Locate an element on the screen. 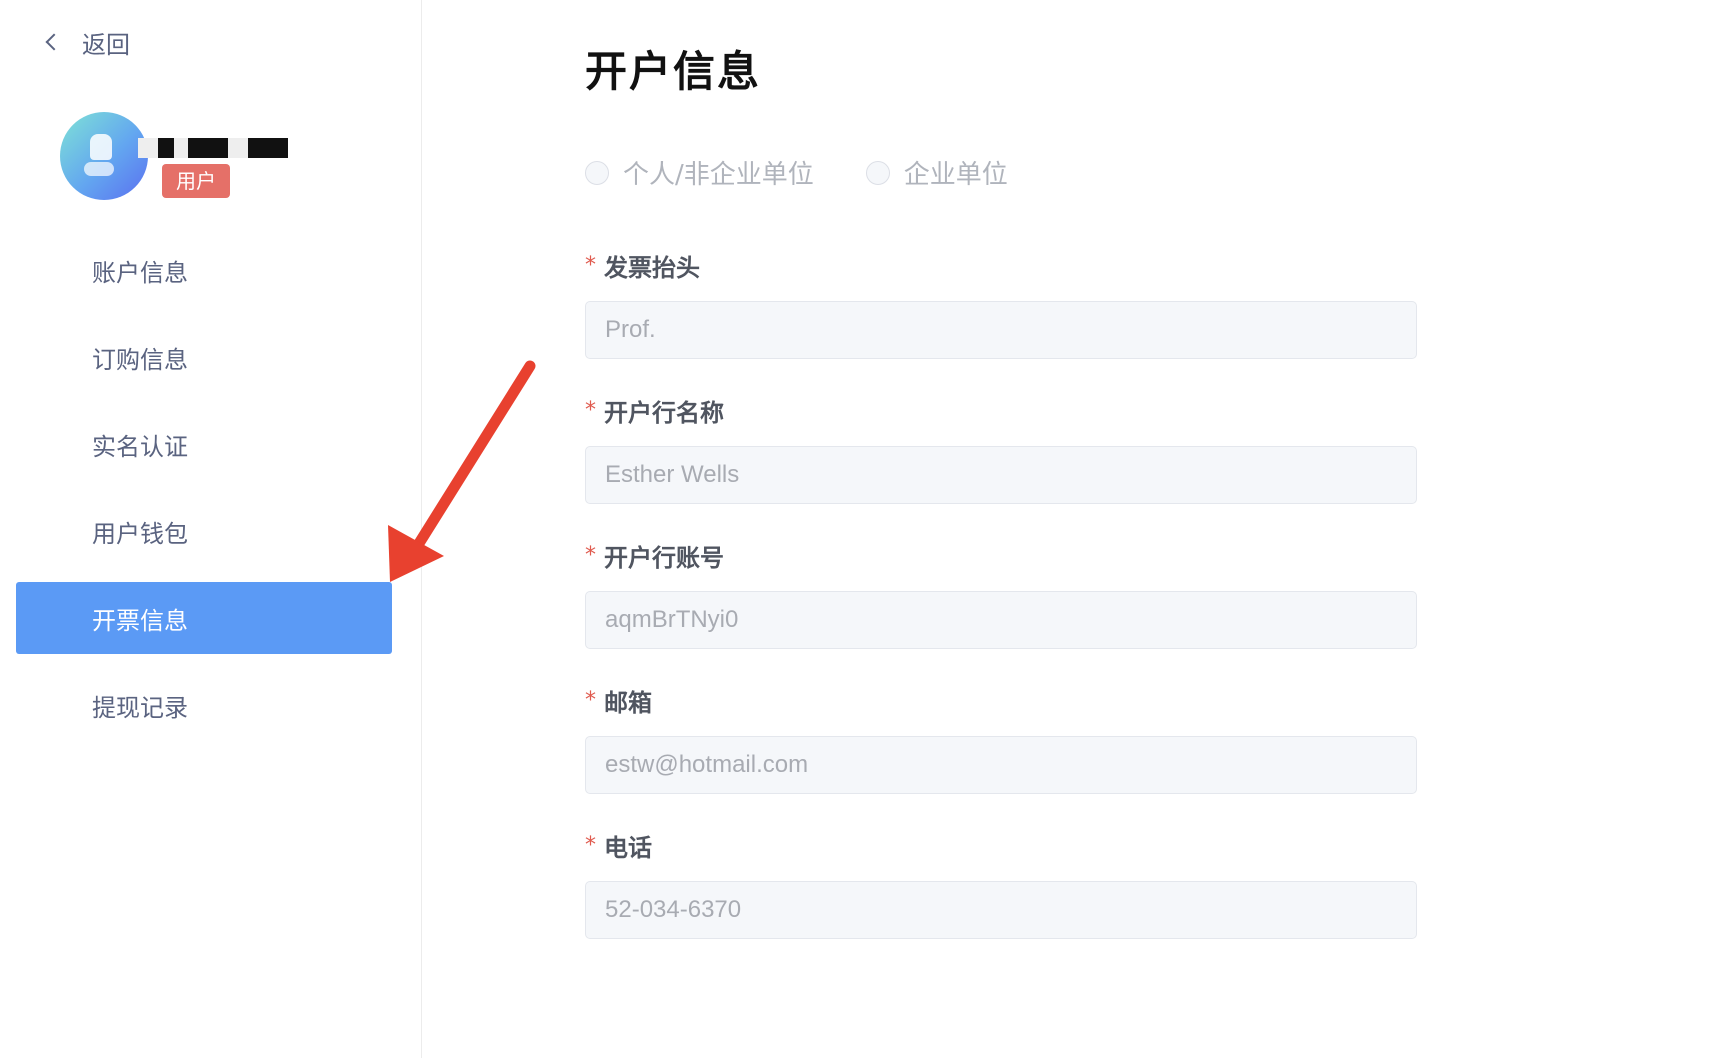  back-label: 返回 is located at coordinates (106, 44).